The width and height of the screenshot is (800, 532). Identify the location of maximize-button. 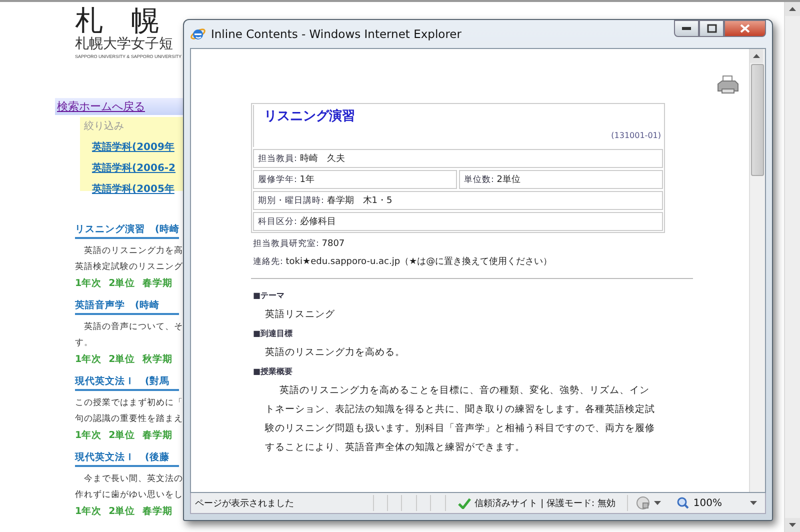
(711, 28).